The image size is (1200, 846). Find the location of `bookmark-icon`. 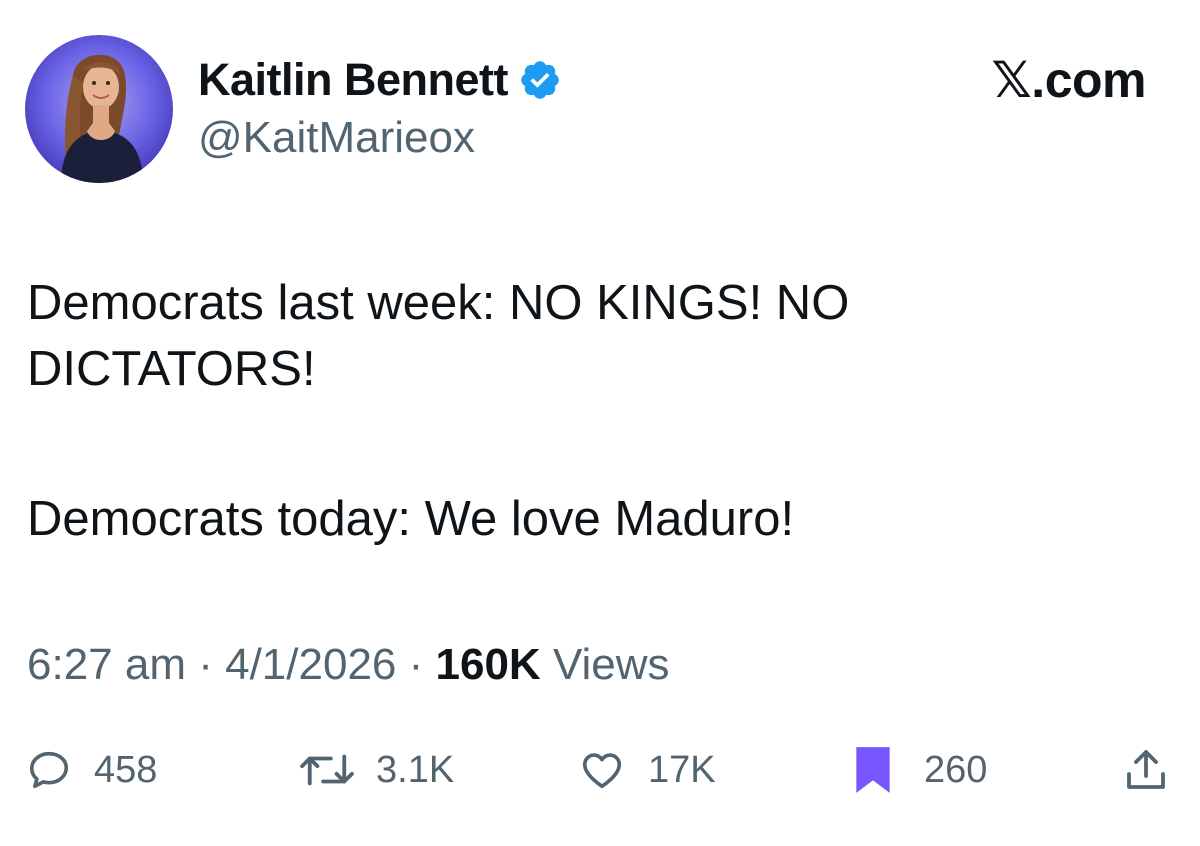

bookmark-icon is located at coordinates (873, 770).